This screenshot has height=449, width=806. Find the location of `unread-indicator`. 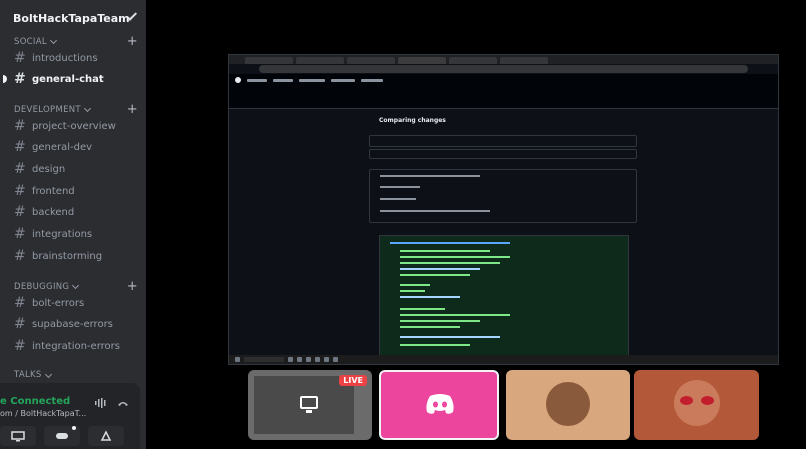

unread-indicator is located at coordinates (5, 79).